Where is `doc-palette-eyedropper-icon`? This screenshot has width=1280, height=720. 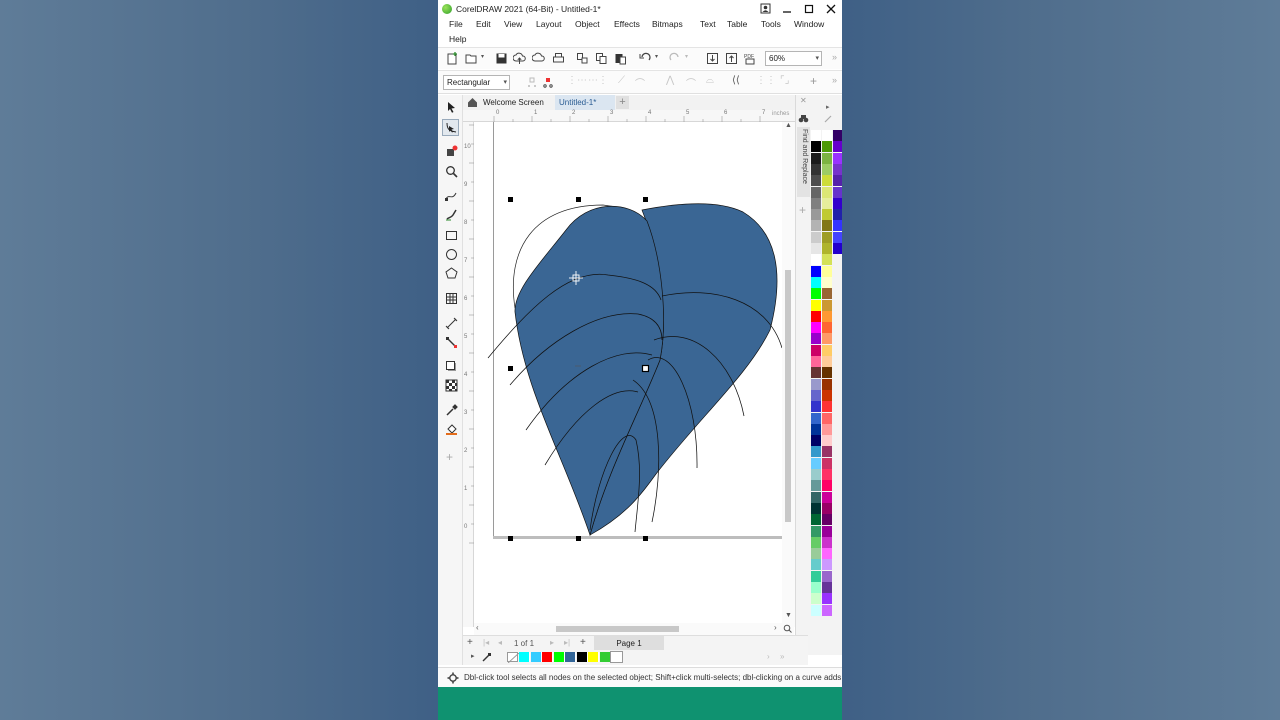
doc-palette-eyedropper-icon is located at coordinates (487, 657).